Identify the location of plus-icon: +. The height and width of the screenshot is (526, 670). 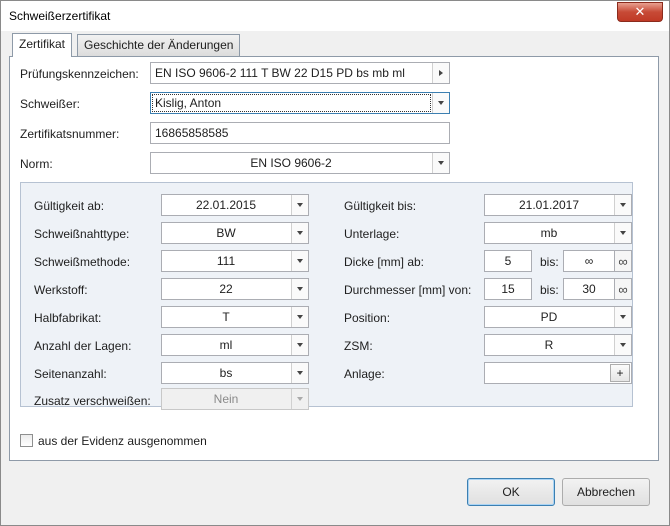
(620, 373).